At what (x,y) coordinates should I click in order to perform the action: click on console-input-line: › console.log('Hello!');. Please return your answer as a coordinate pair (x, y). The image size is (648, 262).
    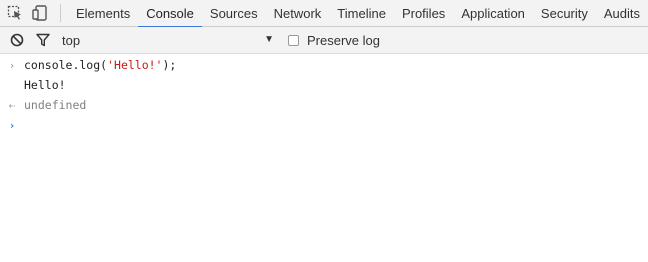
    Looking at the image, I should click on (324, 65).